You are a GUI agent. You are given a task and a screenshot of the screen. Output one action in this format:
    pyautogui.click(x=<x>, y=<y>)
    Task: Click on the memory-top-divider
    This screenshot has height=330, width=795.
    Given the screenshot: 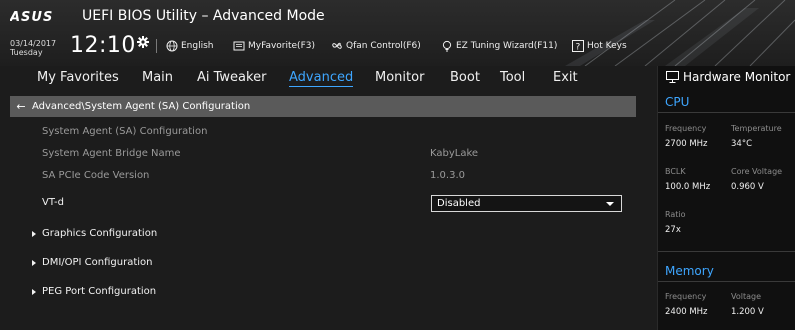 What is the action you would take?
    pyautogui.click(x=726, y=251)
    